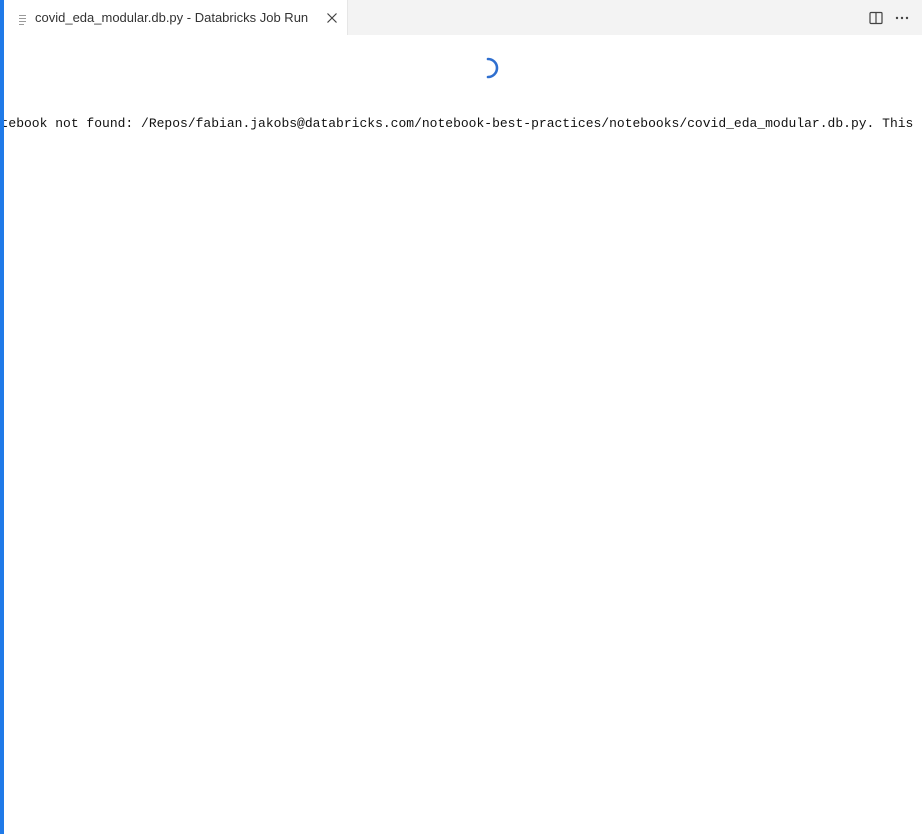 This screenshot has height=834, width=922. What do you see at coordinates (23, 18) in the screenshot?
I see `file-lines-icon` at bounding box center [23, 18].